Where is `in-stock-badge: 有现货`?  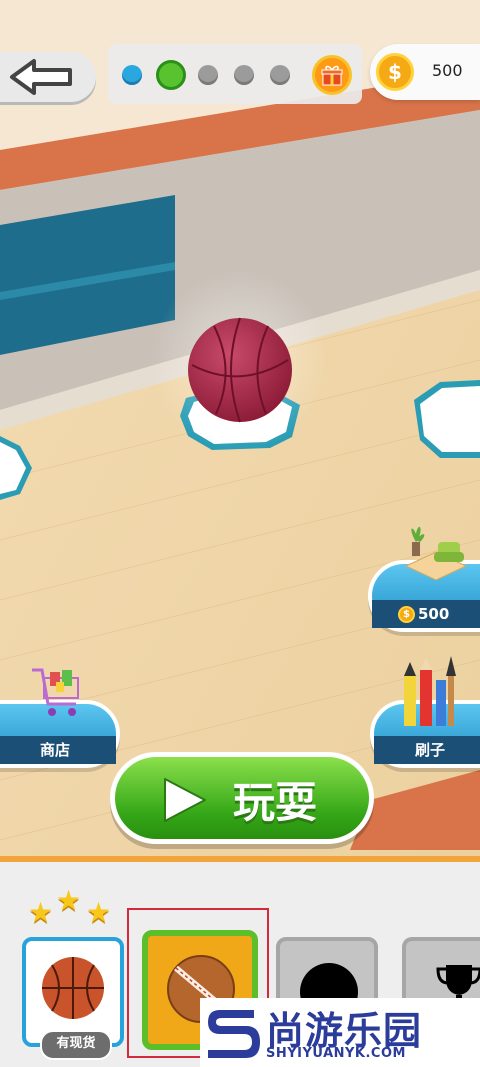 in-stock-badge: 有现货 is located at coordinates (76, 1045).